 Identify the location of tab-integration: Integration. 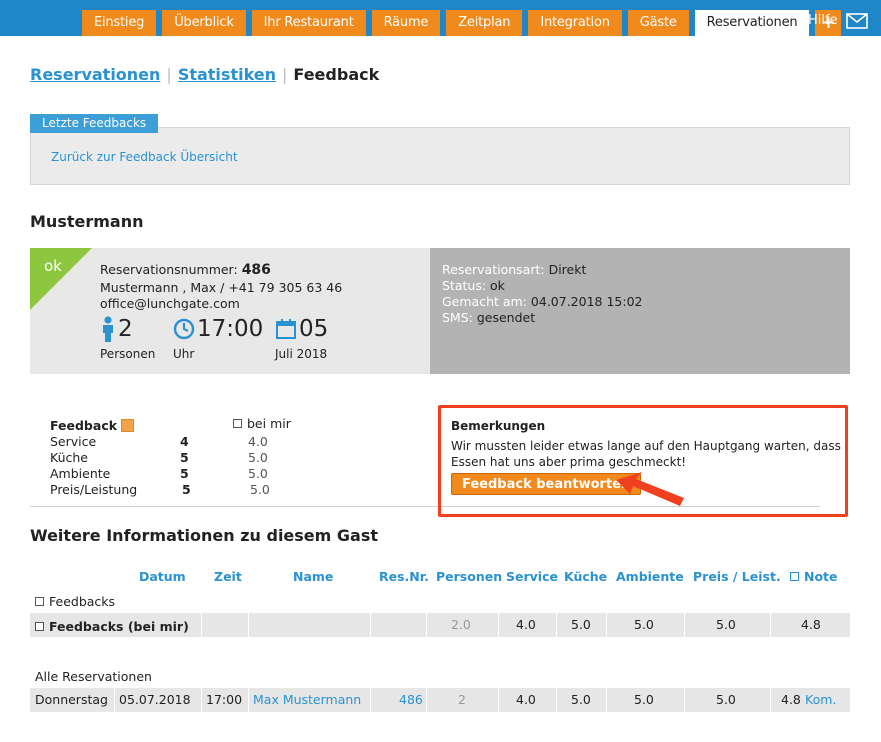
(575, 23).